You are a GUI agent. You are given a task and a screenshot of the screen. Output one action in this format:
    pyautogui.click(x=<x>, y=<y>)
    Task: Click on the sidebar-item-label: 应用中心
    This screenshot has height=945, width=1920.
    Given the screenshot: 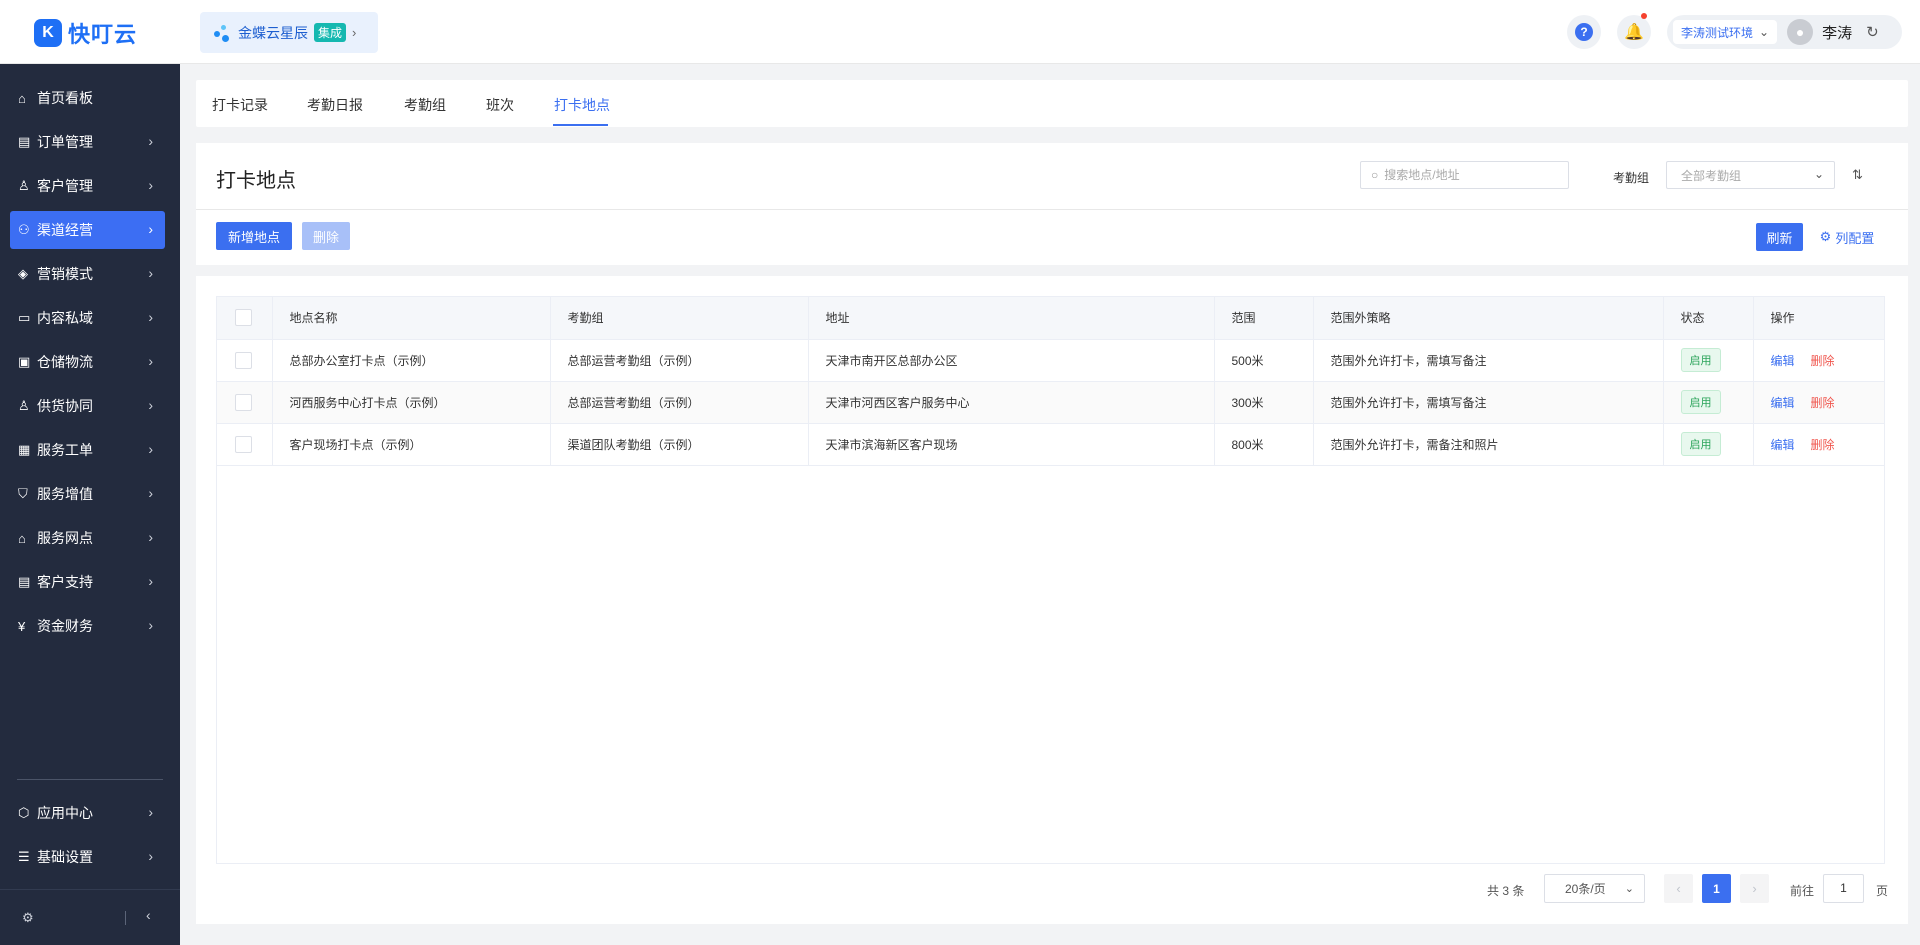 What is the action you would take?
    pyautogui.click(x=65, y=813)
    